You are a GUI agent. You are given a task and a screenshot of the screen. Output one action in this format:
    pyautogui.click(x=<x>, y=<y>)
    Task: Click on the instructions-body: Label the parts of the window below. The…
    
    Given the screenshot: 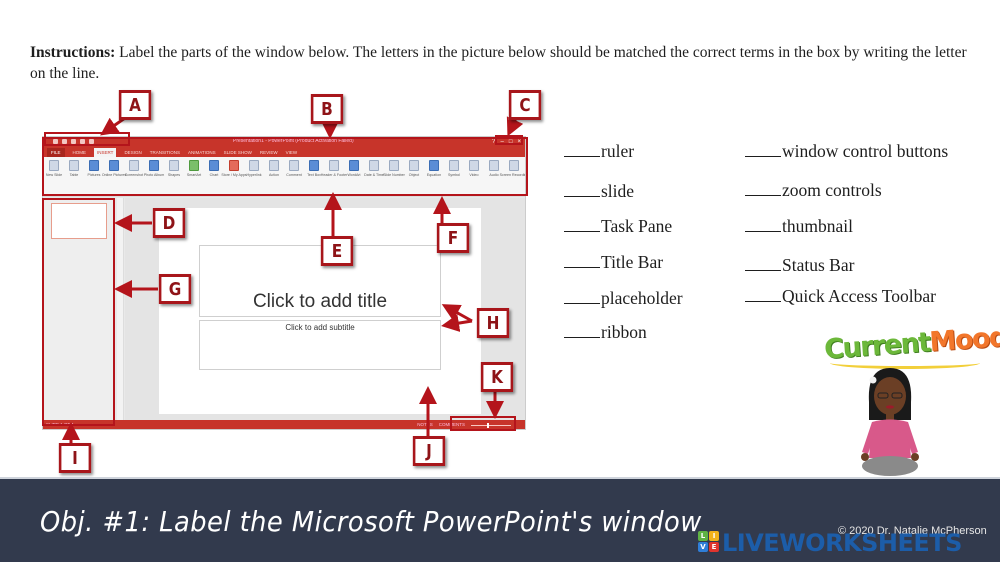 What is the action you would take?
    pyautogui.click(x=498, y=63)
    